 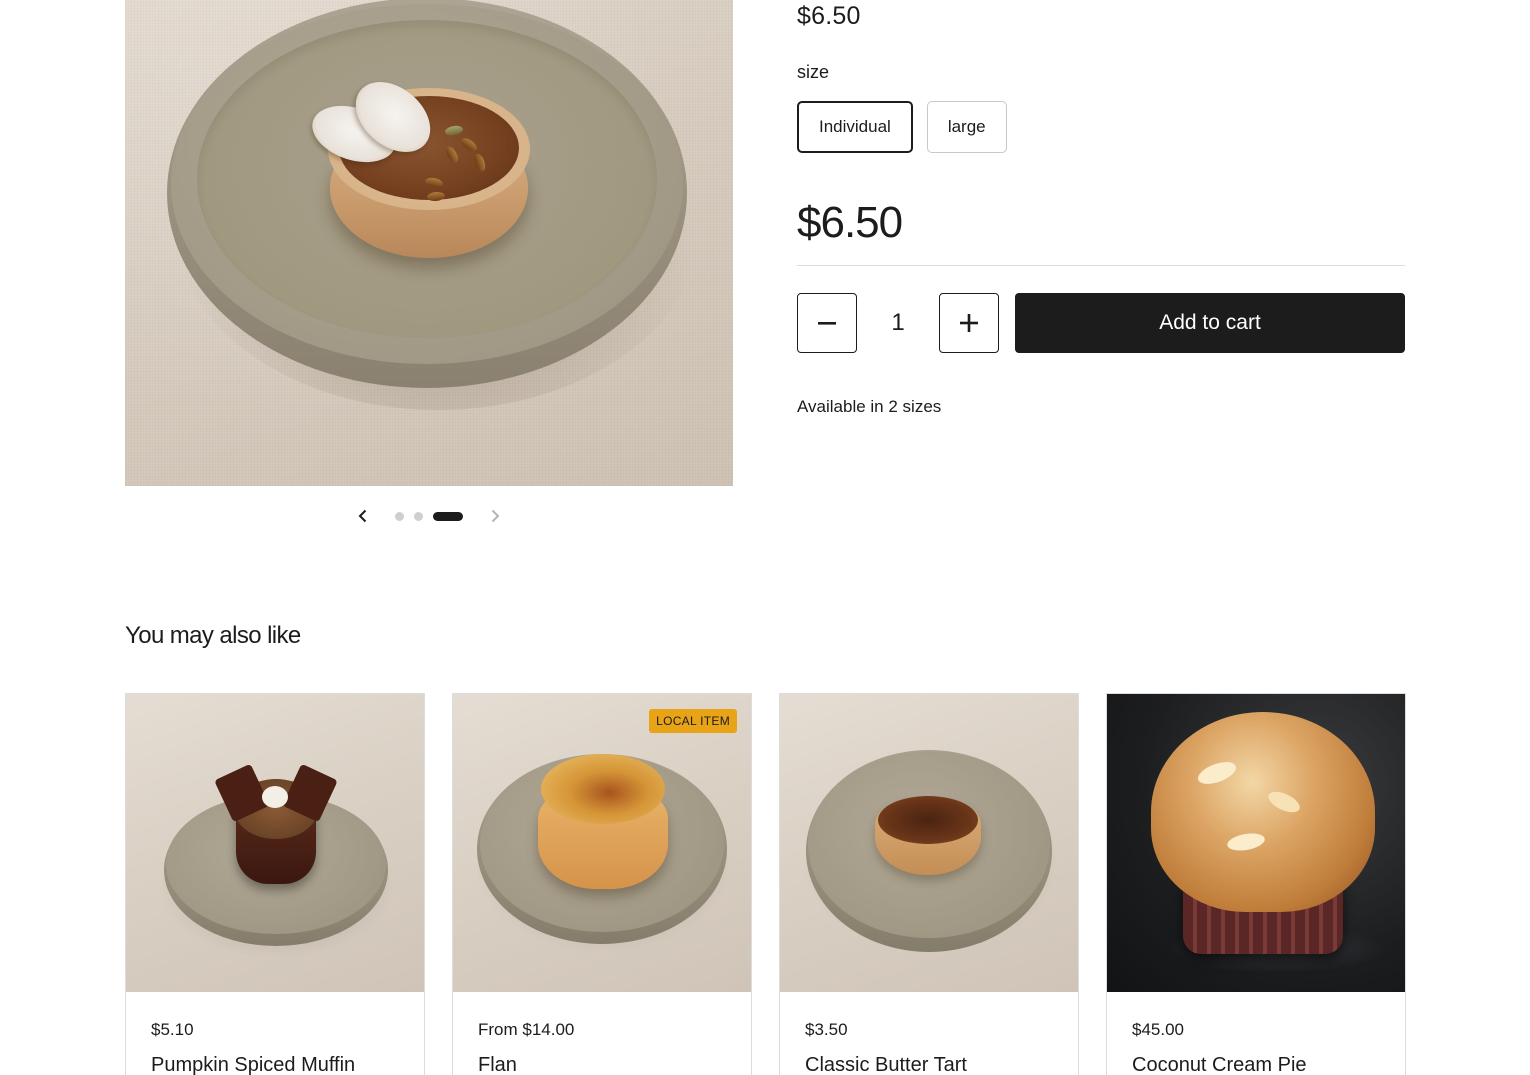 What do you see at coordinates (1210, 323) in the screenshot?
I see `add-to-cart-button: Add to cart` at bounding box center [1210, 323].